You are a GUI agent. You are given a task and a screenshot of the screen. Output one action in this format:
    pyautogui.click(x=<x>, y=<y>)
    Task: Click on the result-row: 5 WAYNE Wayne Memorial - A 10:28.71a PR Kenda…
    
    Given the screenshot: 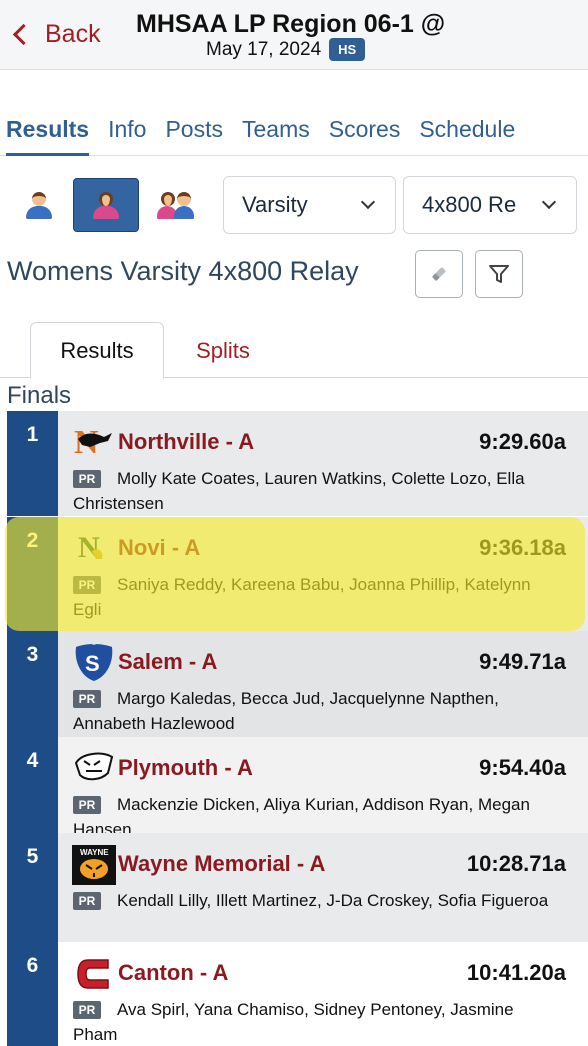 What is the action you would take?
    pyautogui.click(x=294, y=887)
    